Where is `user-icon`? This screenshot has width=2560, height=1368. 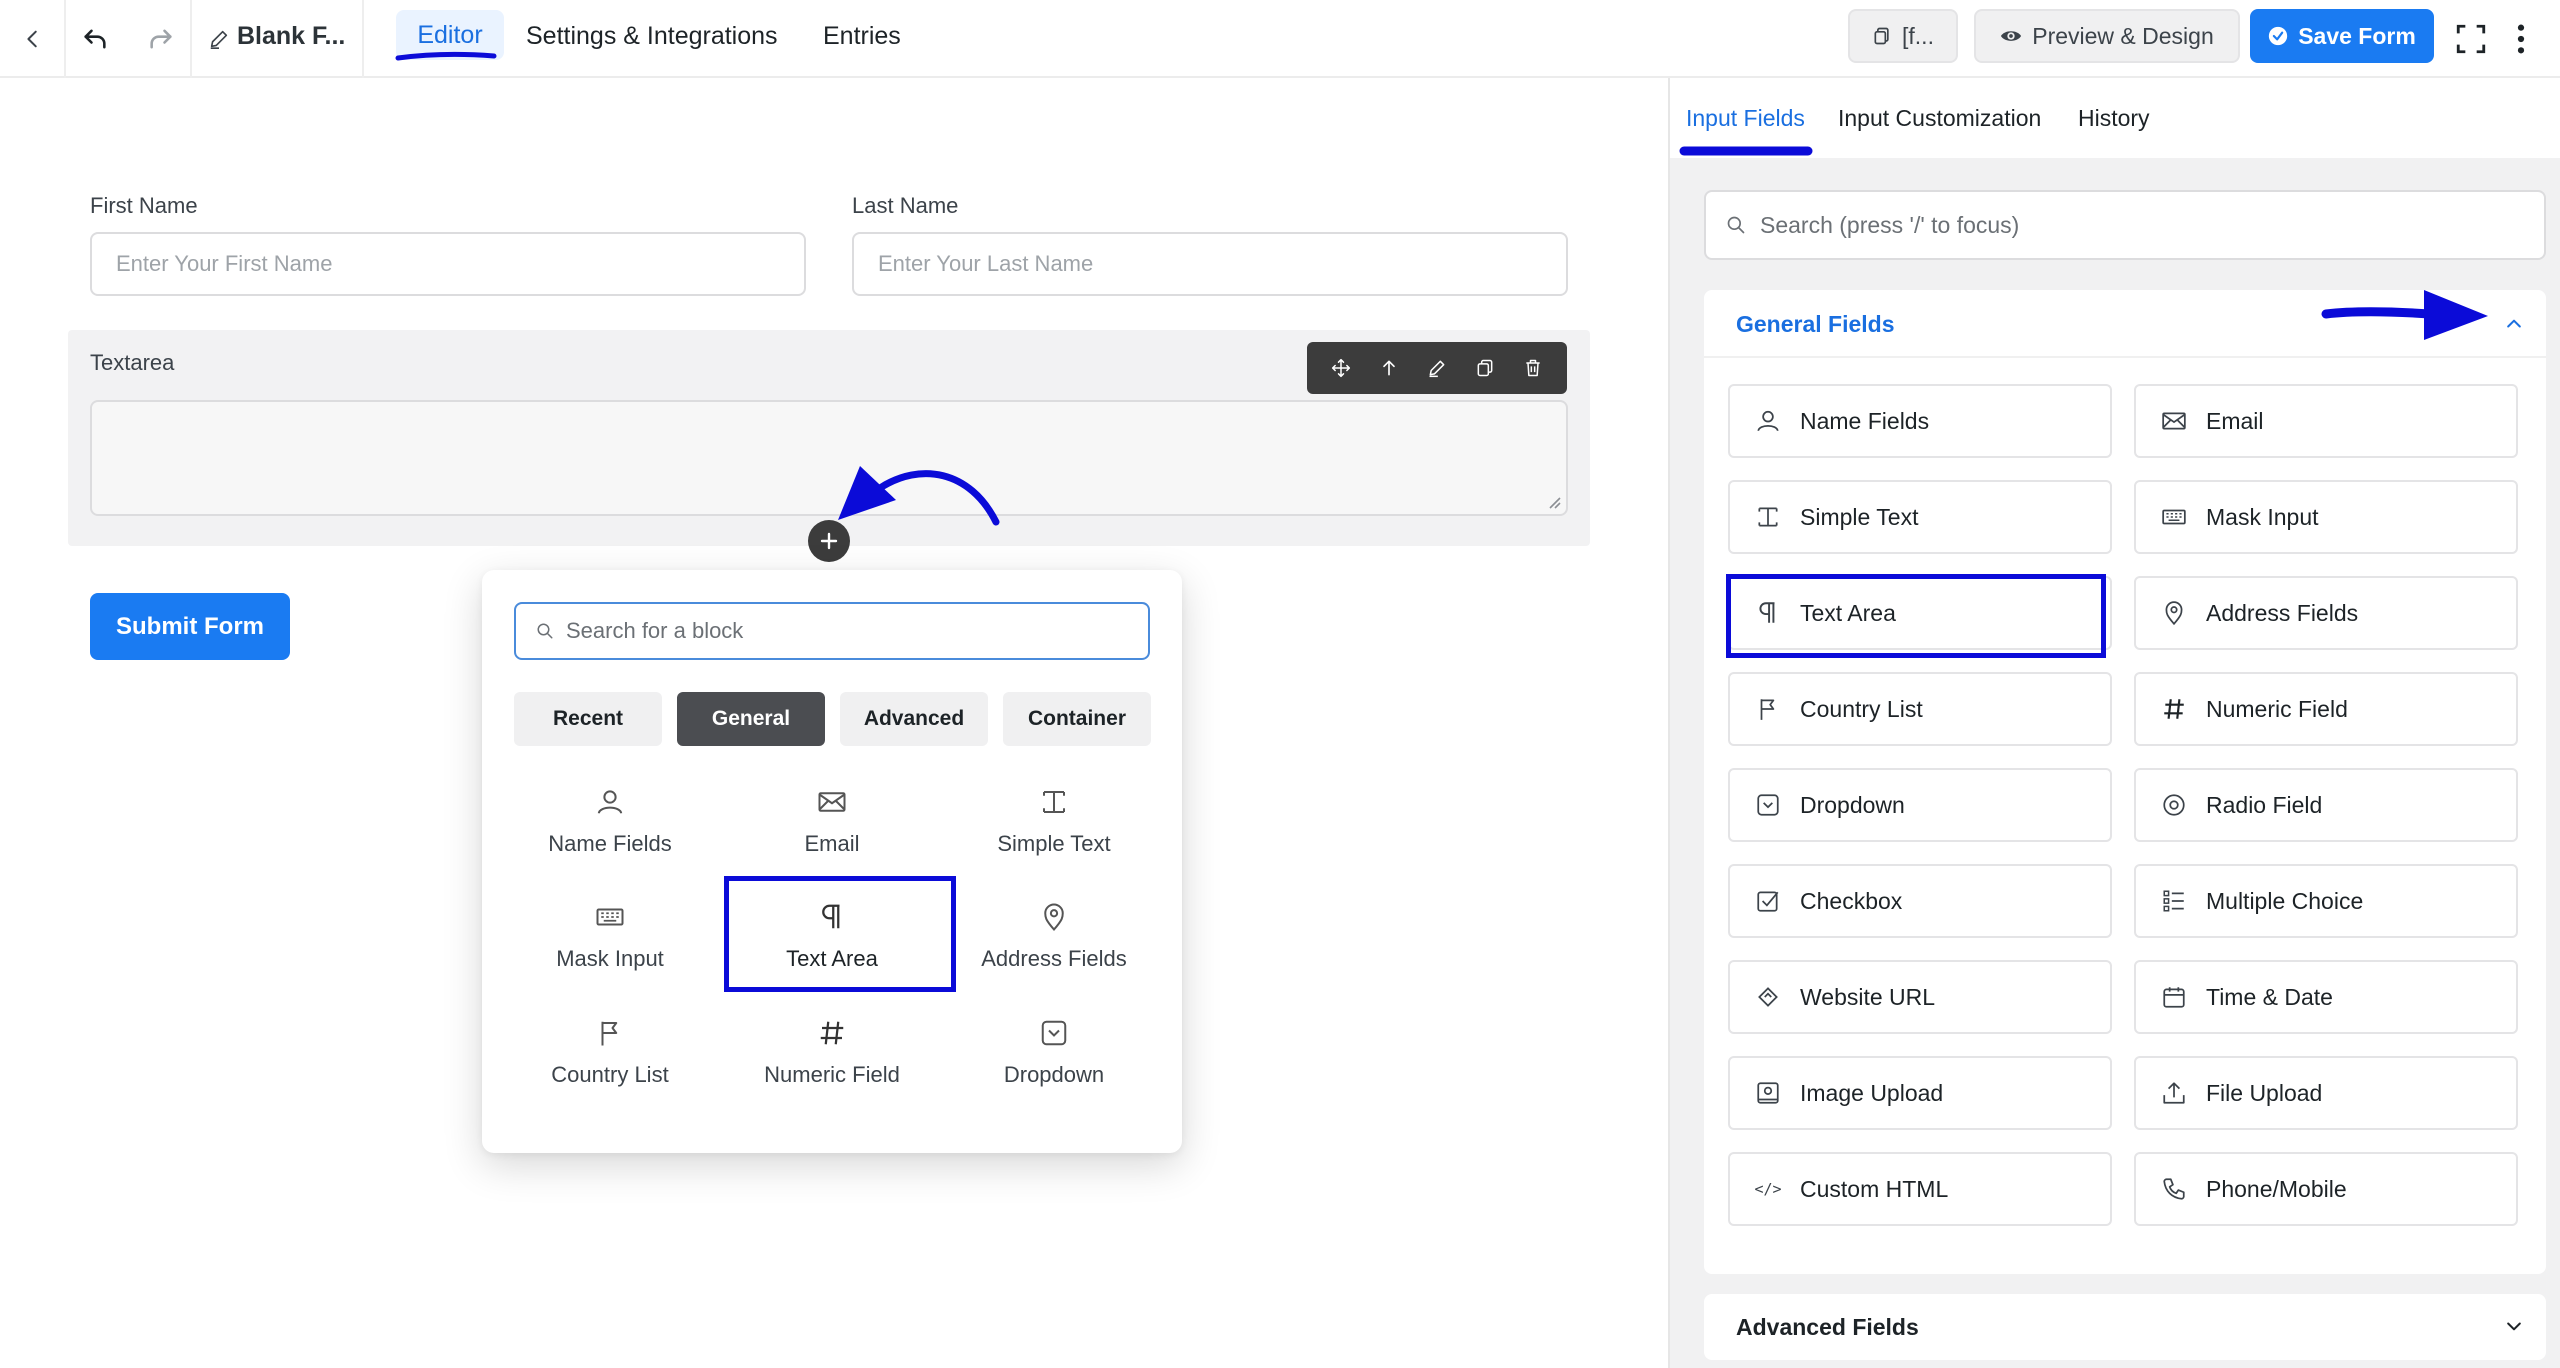
user-icon is located at coordinates (610, 802).